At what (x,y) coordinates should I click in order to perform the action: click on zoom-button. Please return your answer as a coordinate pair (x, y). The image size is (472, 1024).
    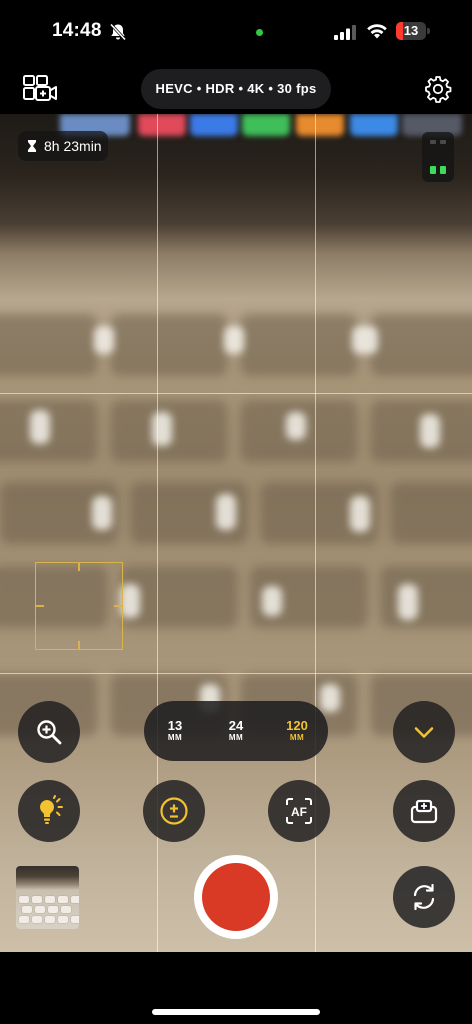
    Looking at the image, I should click on (49, 732).